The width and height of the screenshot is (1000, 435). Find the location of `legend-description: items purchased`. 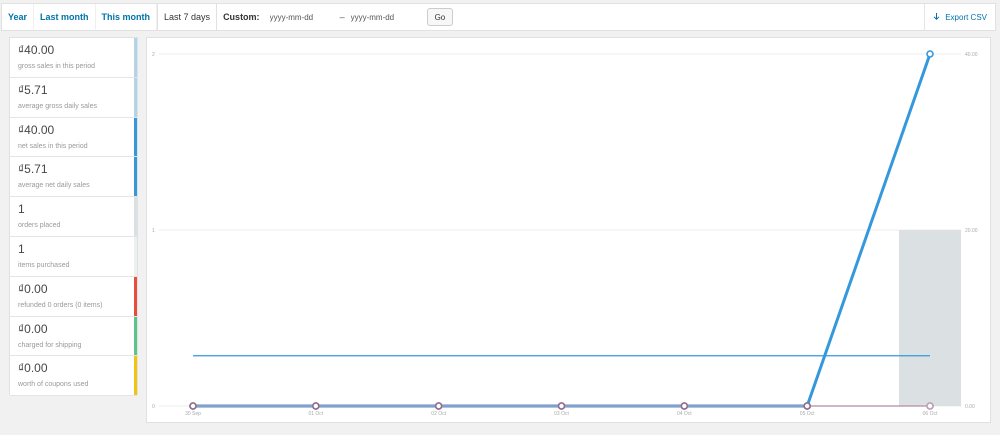

legend-description: items purchased is located at coordinates (44, 265).